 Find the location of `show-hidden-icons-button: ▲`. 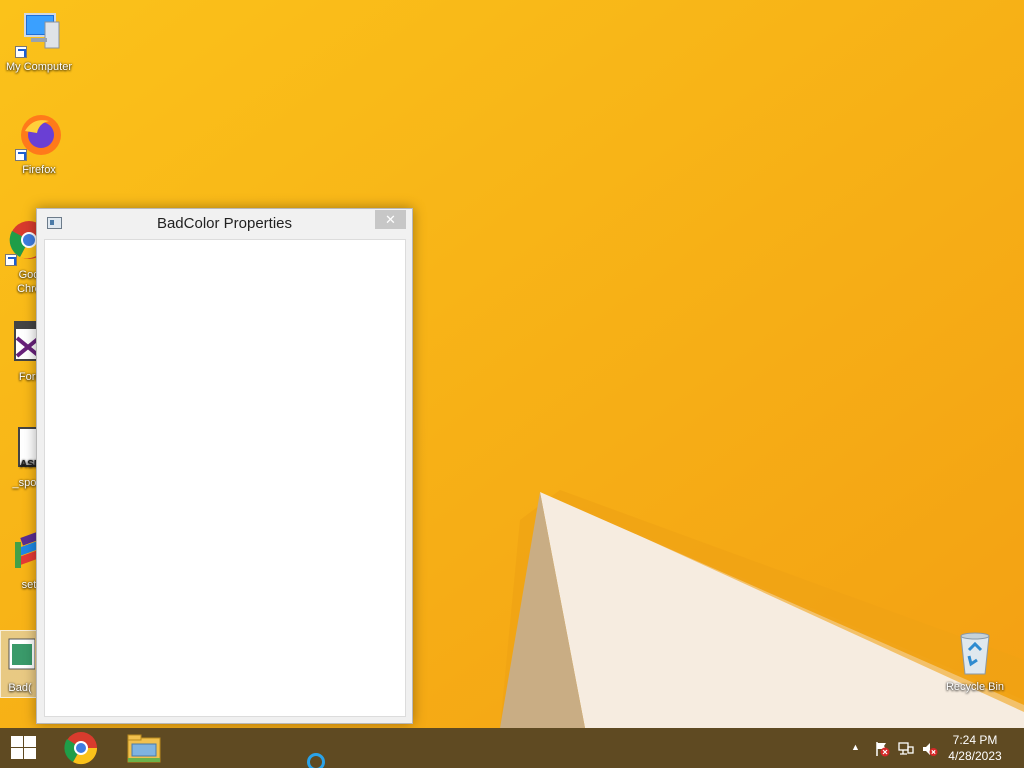

show-hidden-icons-button: ▲ is located at coordinates (859, 750).